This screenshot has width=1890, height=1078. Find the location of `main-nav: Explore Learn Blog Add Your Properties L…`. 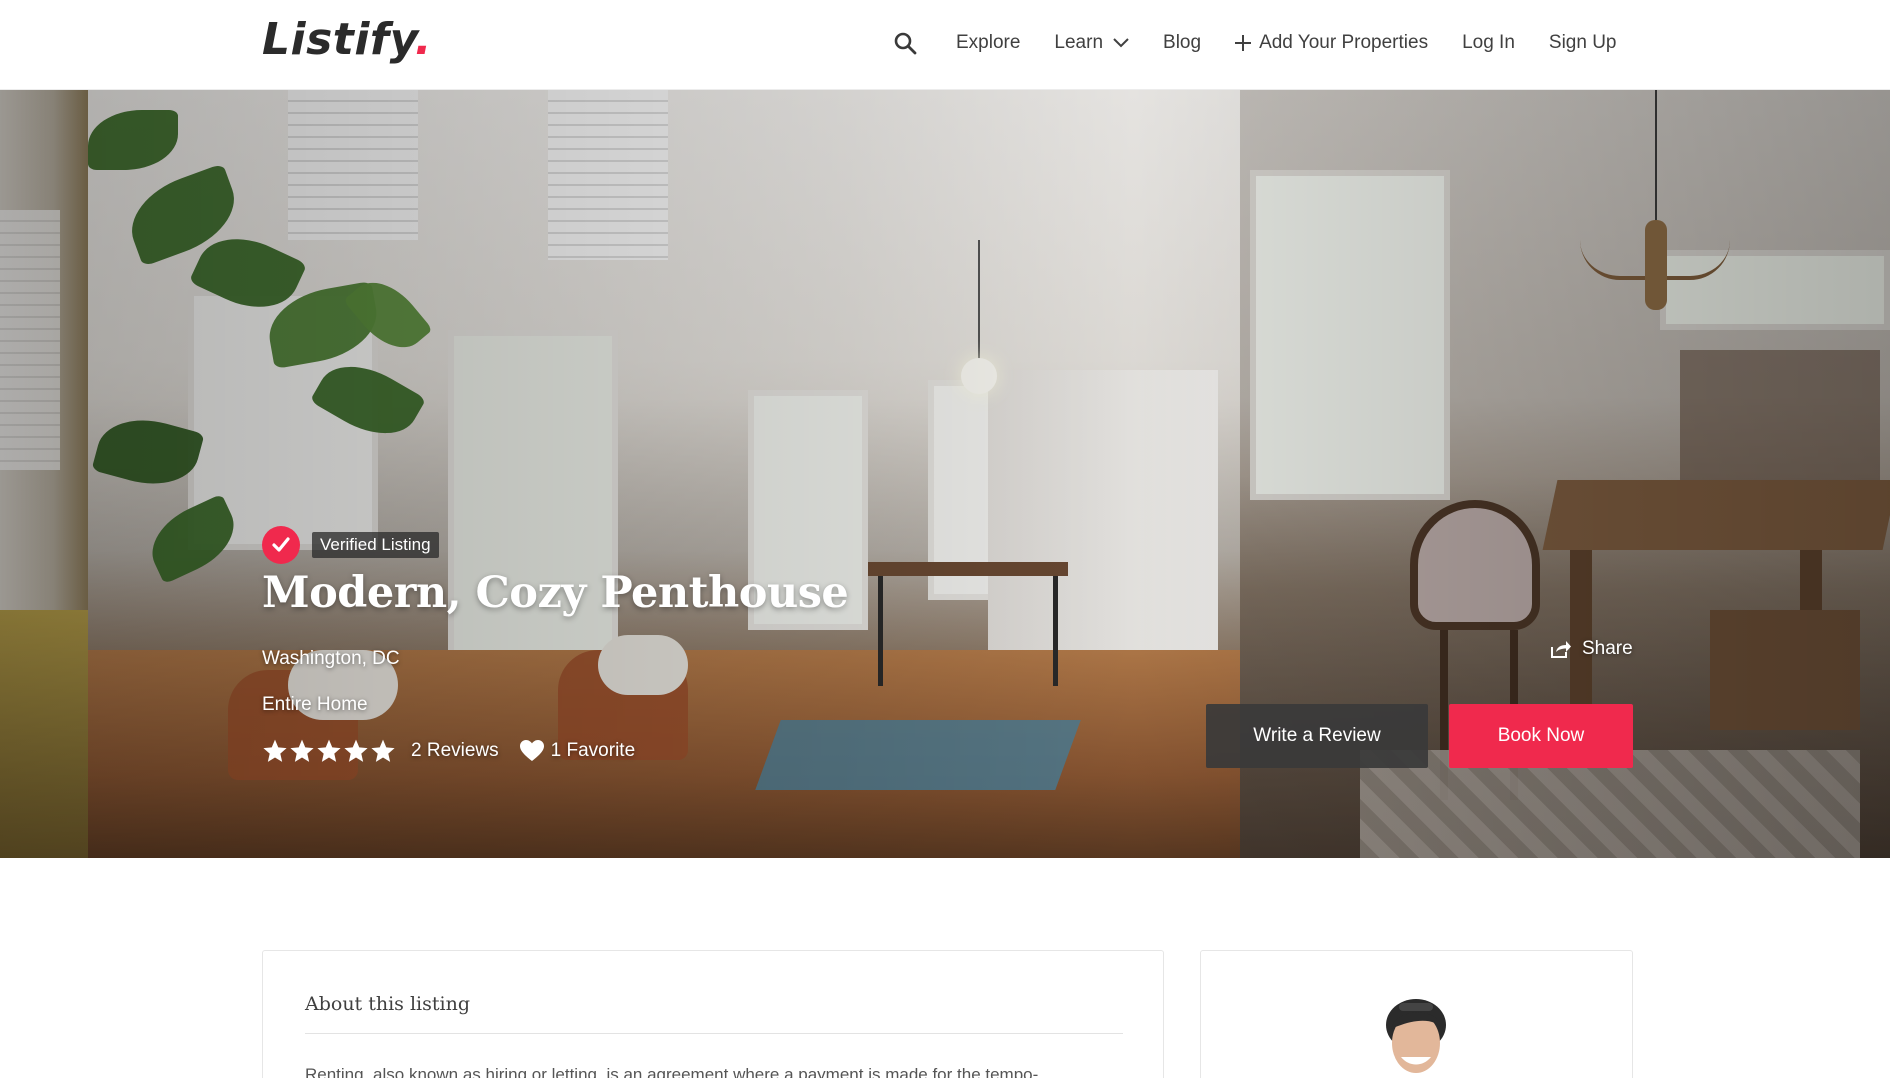

main-nav: Explore Learn Blog Add Your Properties L… is located at coordinates (1253, 43).